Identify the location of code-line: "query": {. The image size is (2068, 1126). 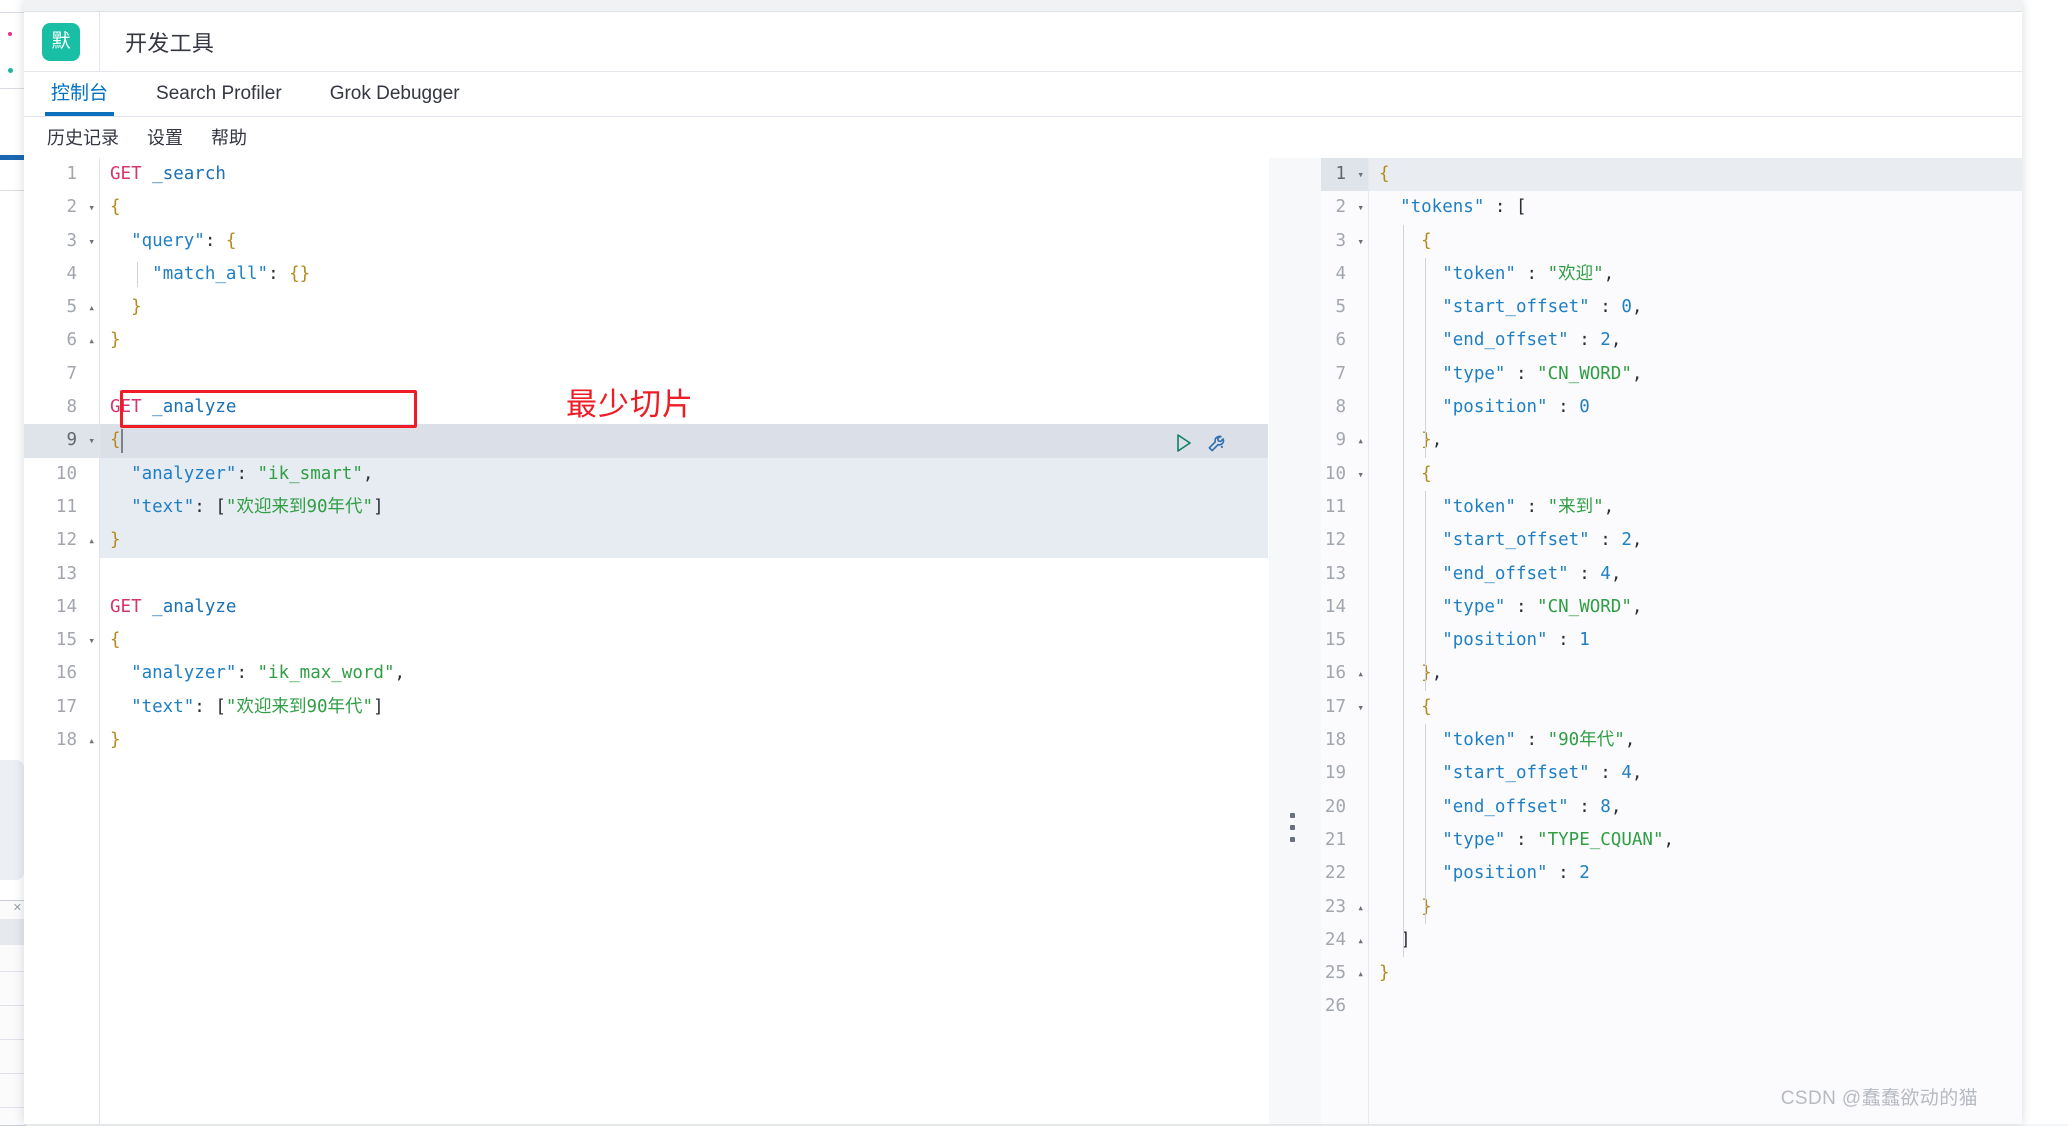
(184, 240).